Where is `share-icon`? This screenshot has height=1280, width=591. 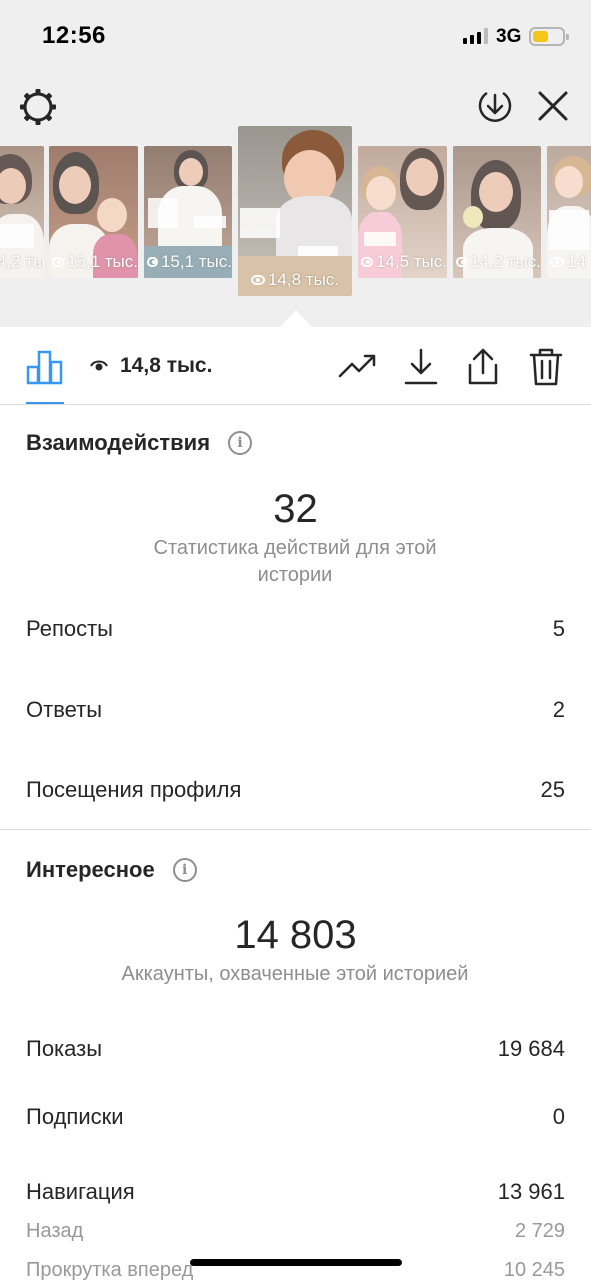 share-icon is located at coordinates (483, 367).